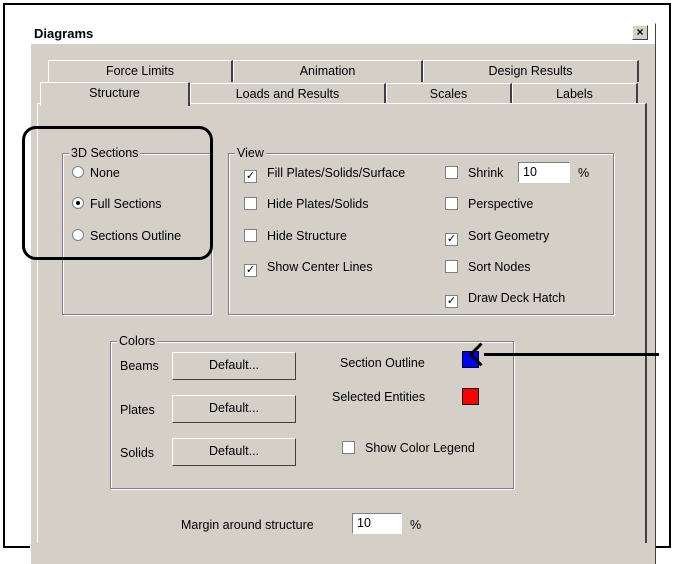  Describe the element at coordinates (488, 267) in the screenshot. I see `checkbox-sort-nodes: Sort Nodes` at that location.